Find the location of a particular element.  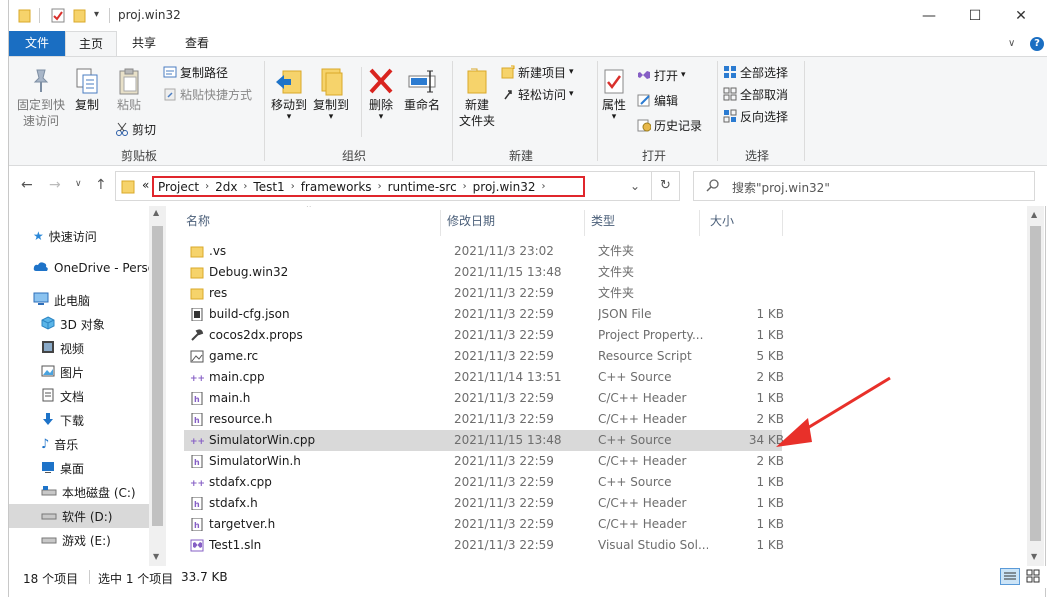

search-box: 搜索"proj.win32" is located at coordinates (864, 186).